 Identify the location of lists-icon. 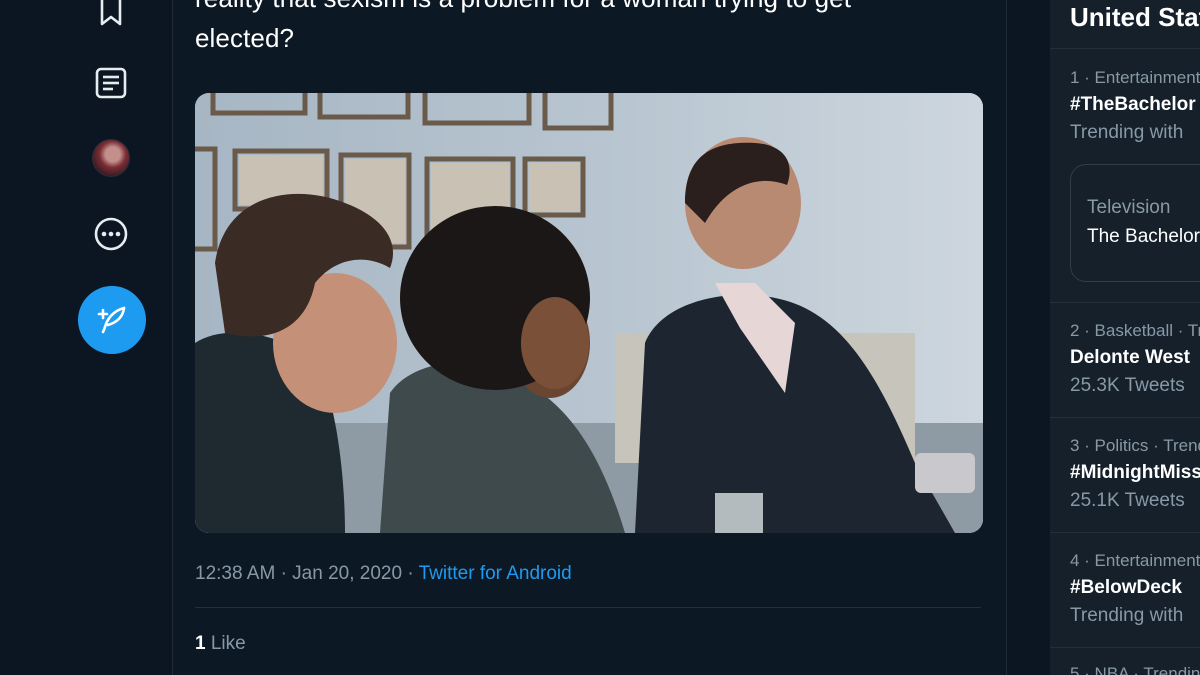
(111, 83).